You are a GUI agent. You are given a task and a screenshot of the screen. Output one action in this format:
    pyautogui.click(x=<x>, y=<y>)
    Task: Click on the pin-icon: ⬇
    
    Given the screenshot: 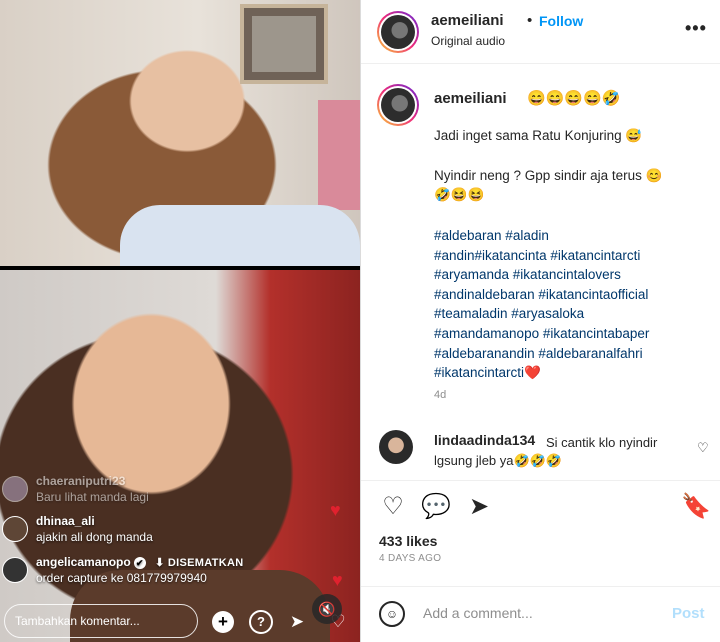 What is the action you would take?
    pyautogui.click(x=160, y=563)
    